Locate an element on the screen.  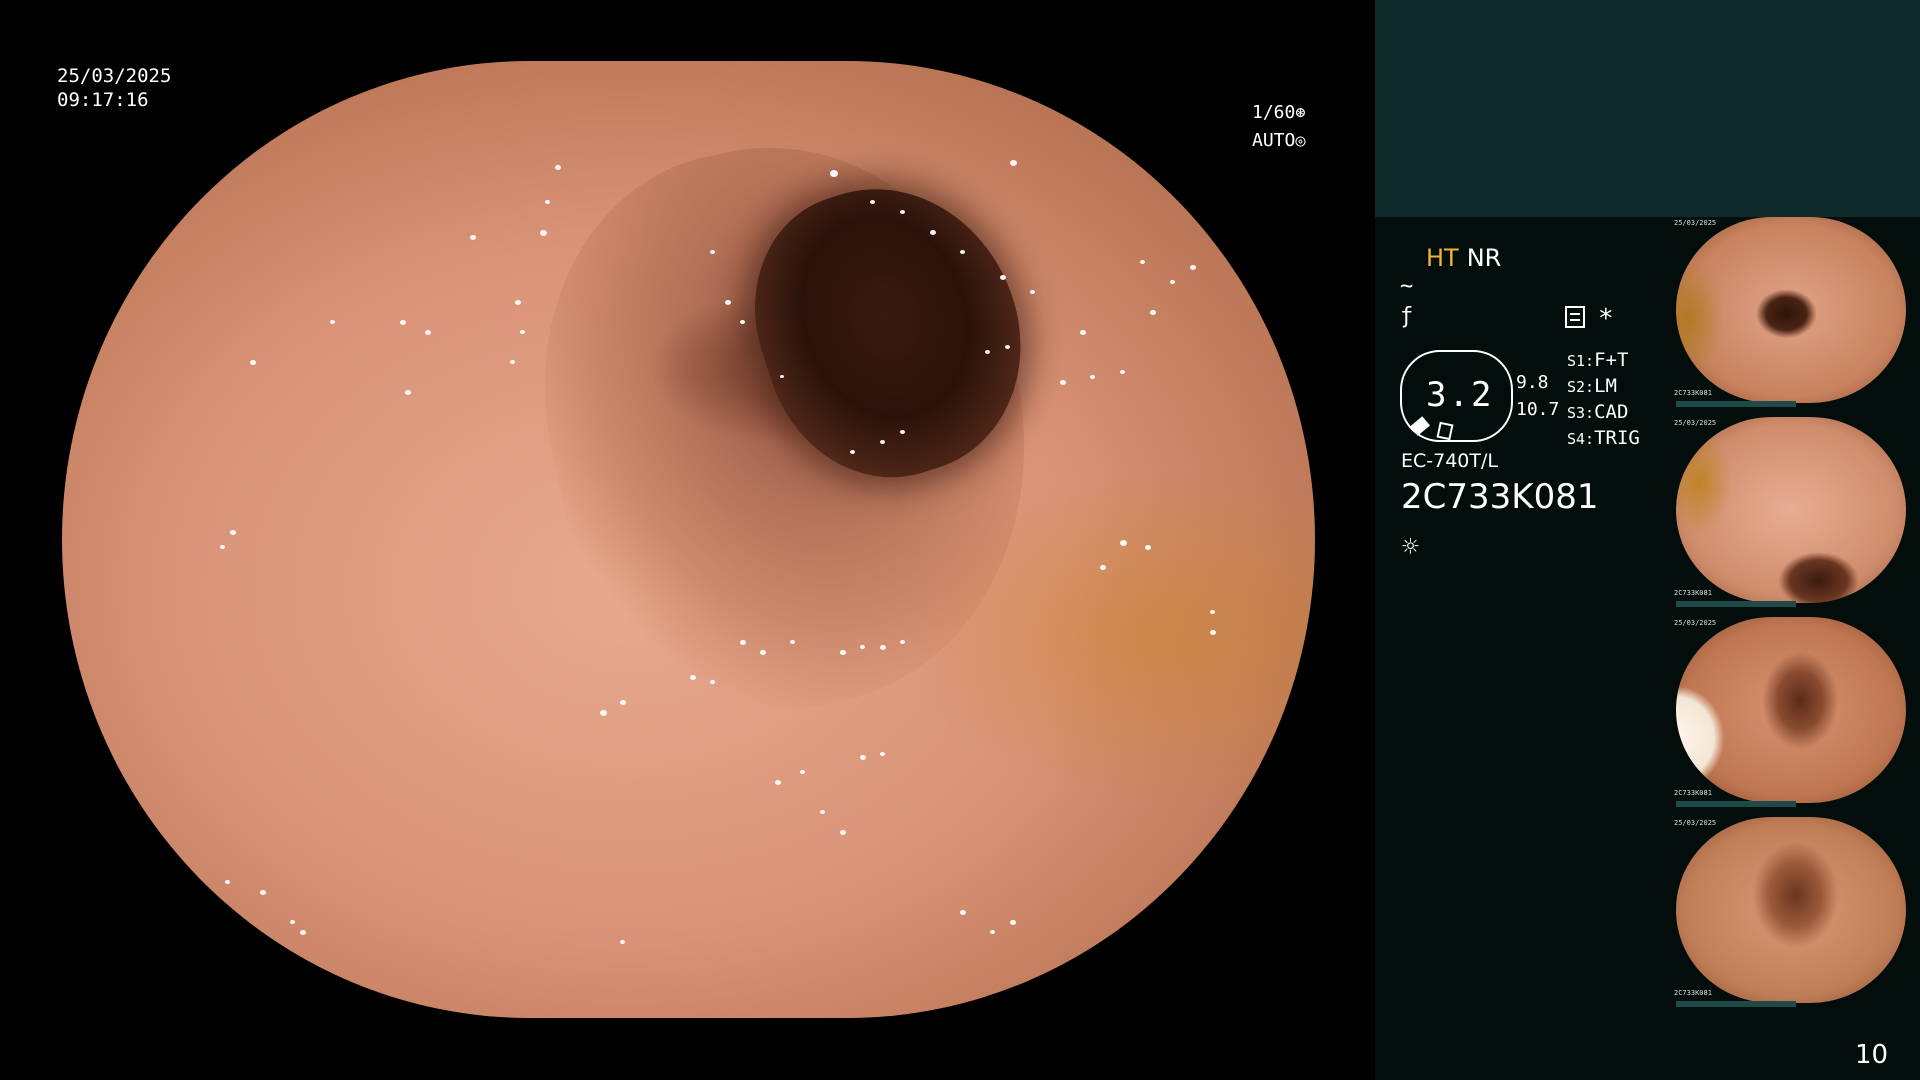
gauge-upper-value: 9.8 is located at coordinates (1532, 382).